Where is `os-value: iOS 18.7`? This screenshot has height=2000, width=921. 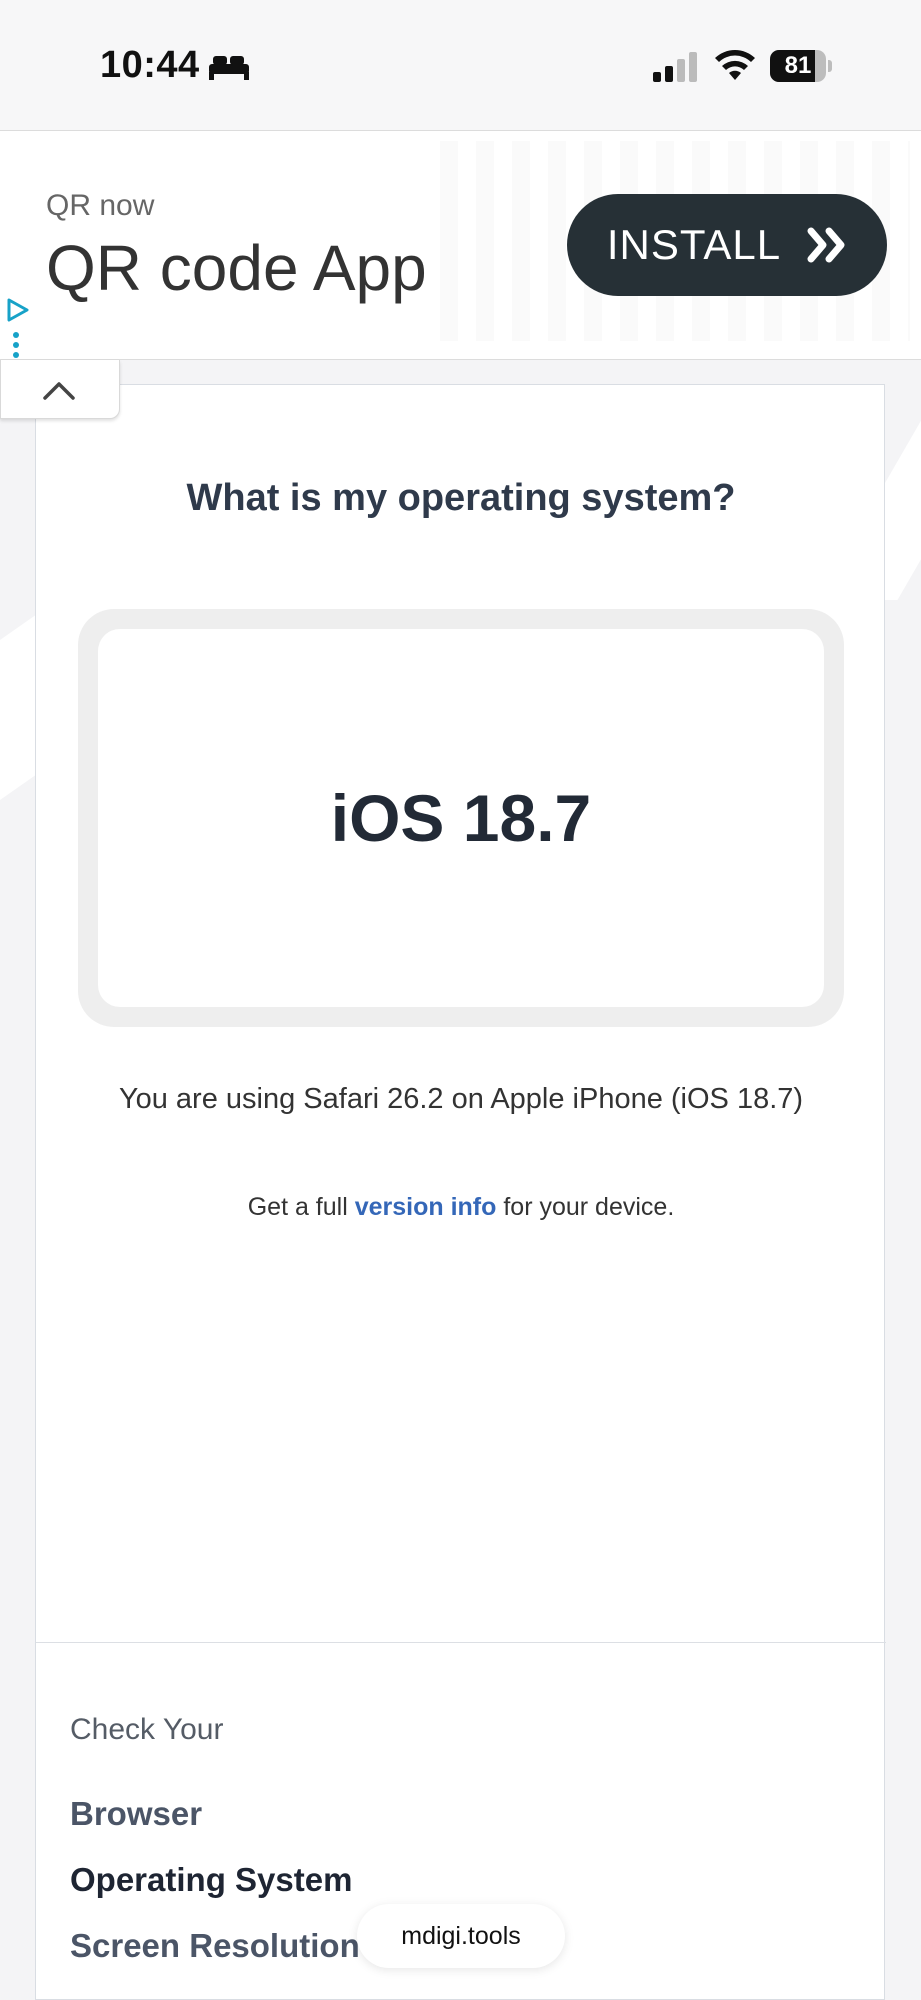 os-value: iOS 18.7 is located at coordinates (461, 818).